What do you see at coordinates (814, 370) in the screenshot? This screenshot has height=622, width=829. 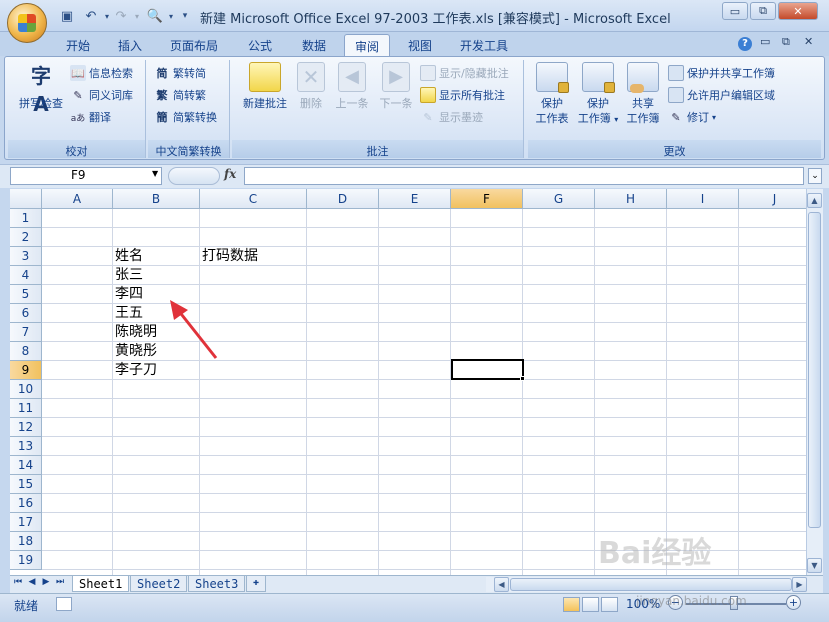 I see `vertical-scroll-thumb` at bounding box center [814, 370].